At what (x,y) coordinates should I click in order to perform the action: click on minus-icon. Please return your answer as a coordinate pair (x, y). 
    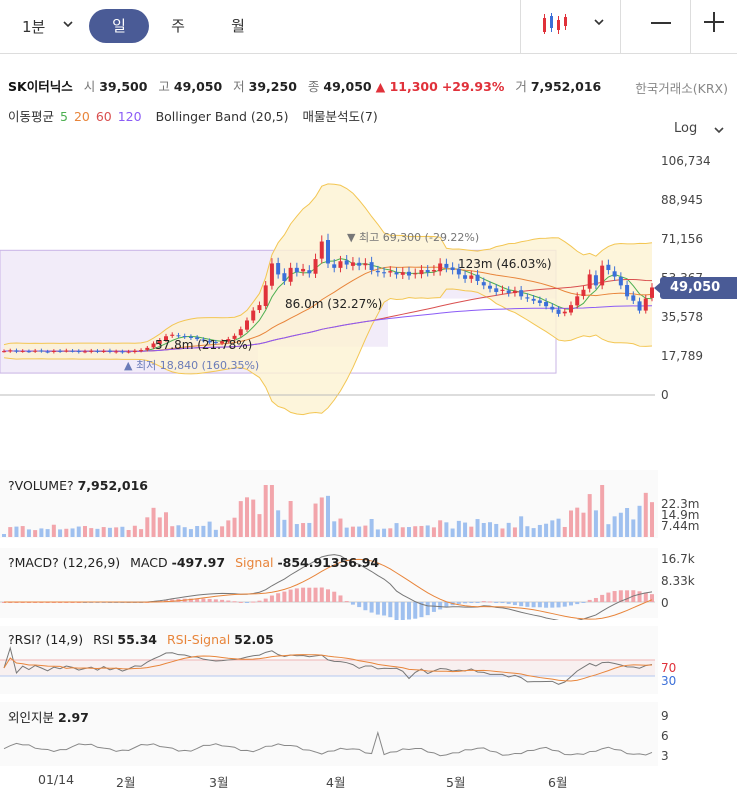
    Looking at the image, I should click on (661, 23).